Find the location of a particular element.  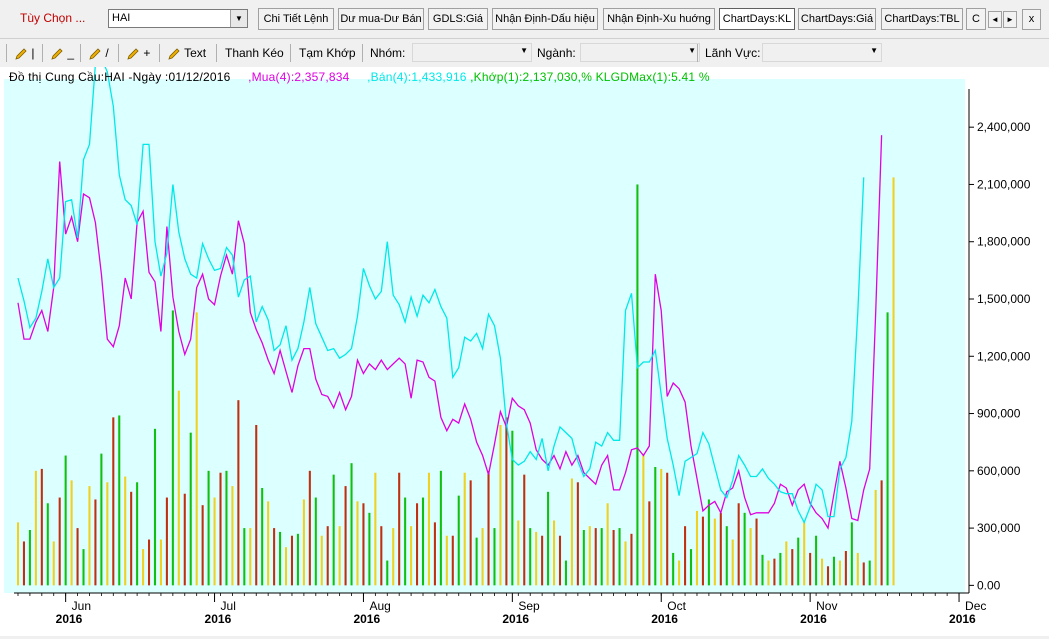

tab-7: ChartDays:TBL is located at coordinates (922, 19).